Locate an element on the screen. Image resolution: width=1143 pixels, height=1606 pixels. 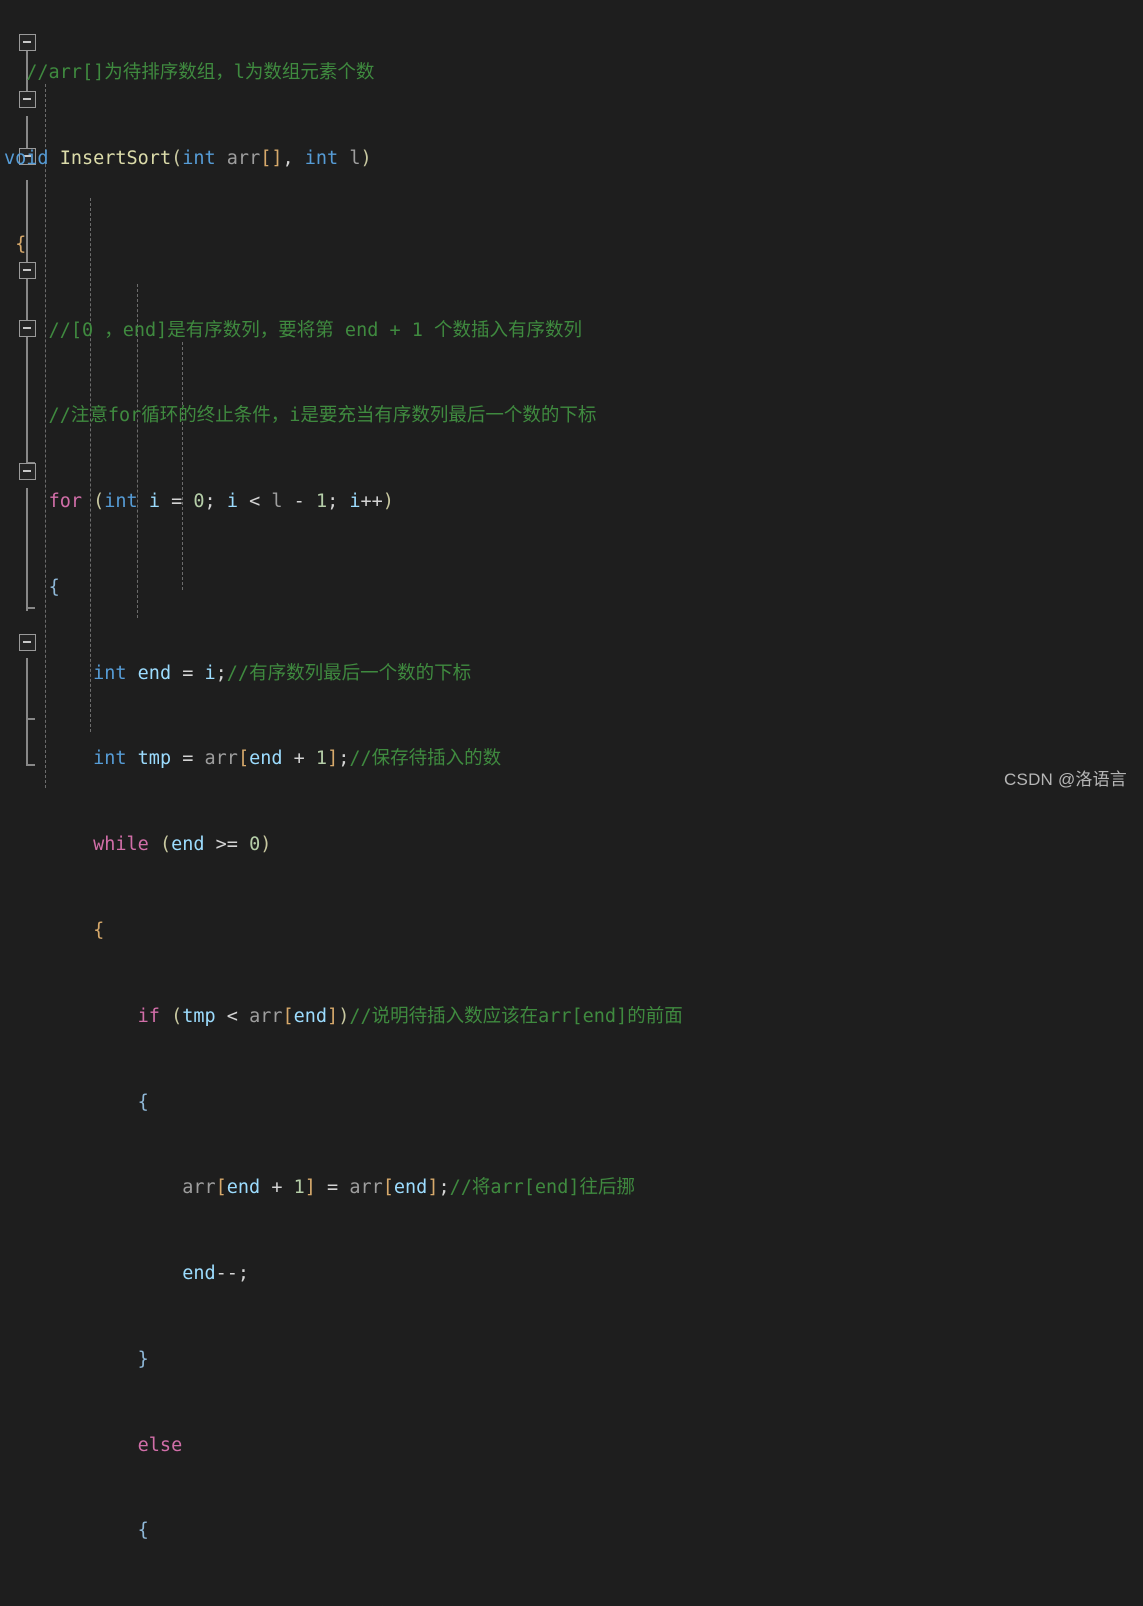
code-line: int end = i;//有序数列最后一个数的下标 is located at coordinates (573, 674).